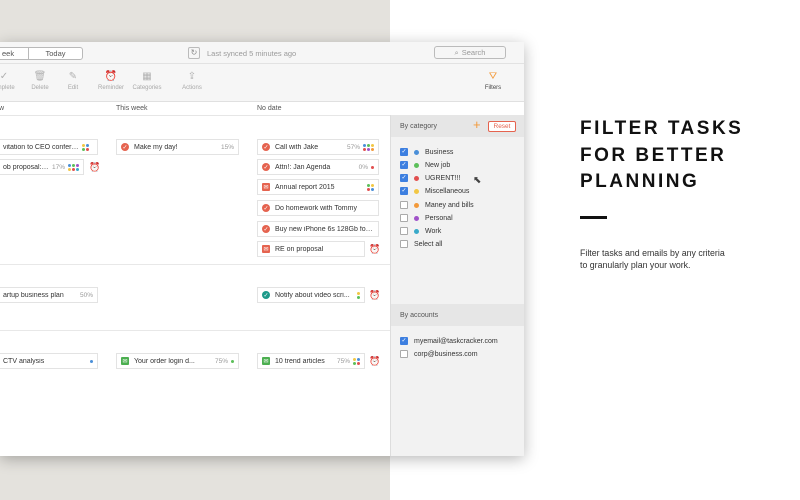  Describe the element at coordinates (192, 88) in the screenshot. I see `actions-label: Actions` at that location.